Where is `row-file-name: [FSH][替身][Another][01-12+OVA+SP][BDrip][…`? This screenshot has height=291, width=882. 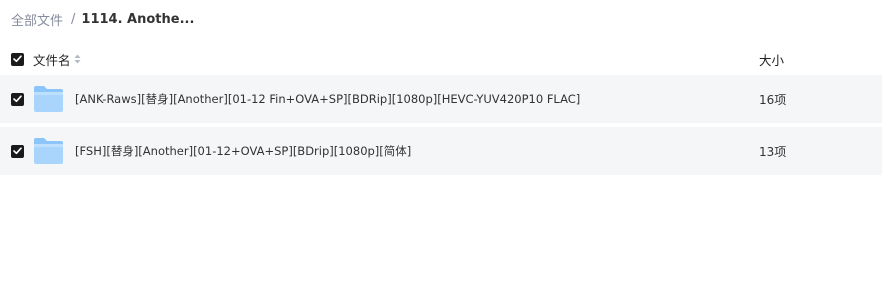
row-file-name: [FSH][替身][Another][01-12+OVA+SP][BDrip][… is located at coordinates (243, 151).